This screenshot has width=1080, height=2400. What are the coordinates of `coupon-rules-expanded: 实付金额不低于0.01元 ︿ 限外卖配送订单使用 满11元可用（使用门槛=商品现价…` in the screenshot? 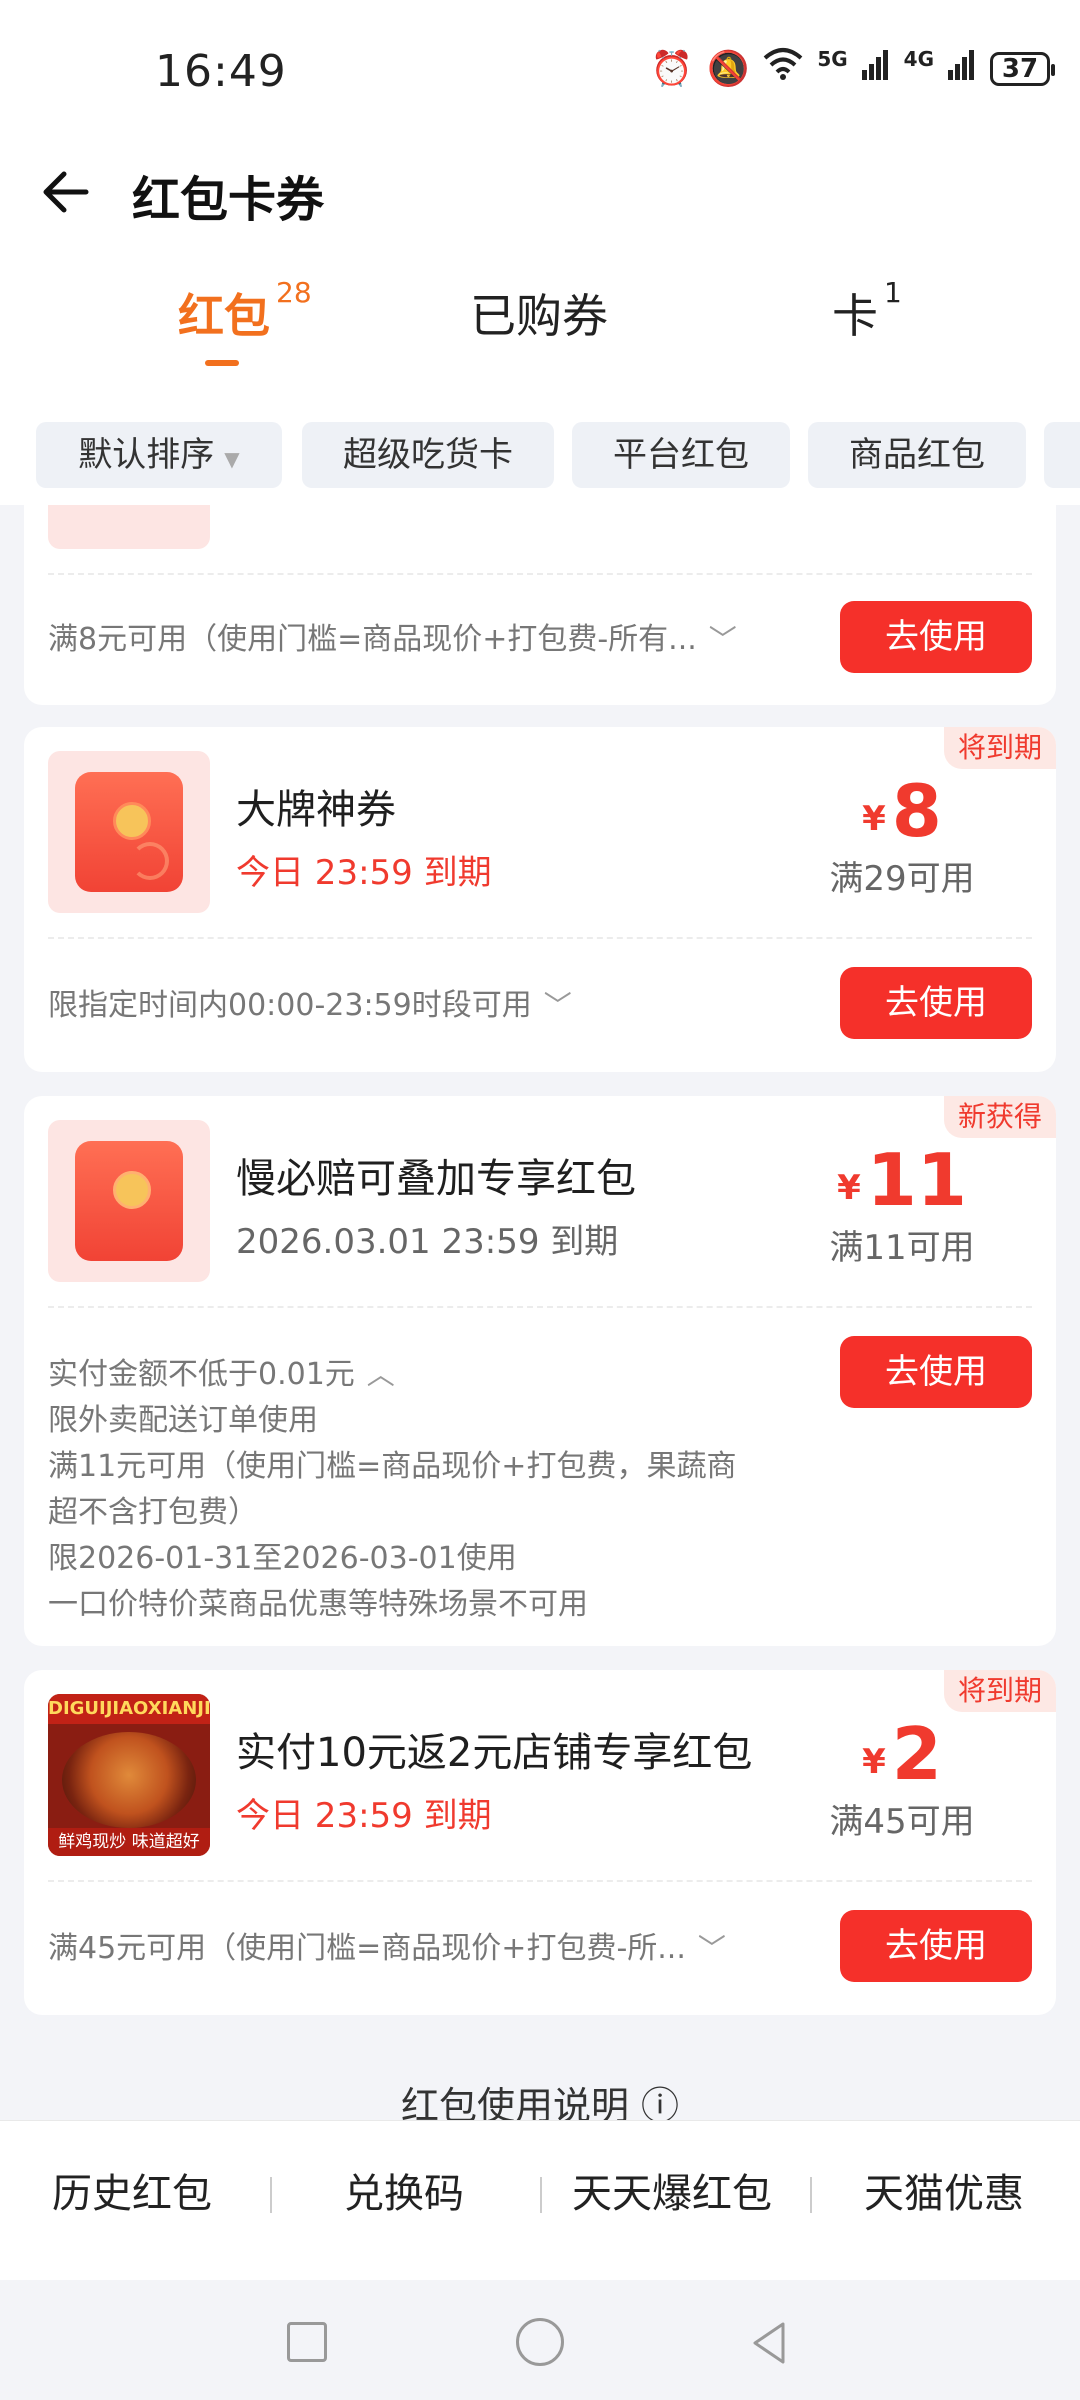 It's located at (392, 1490).